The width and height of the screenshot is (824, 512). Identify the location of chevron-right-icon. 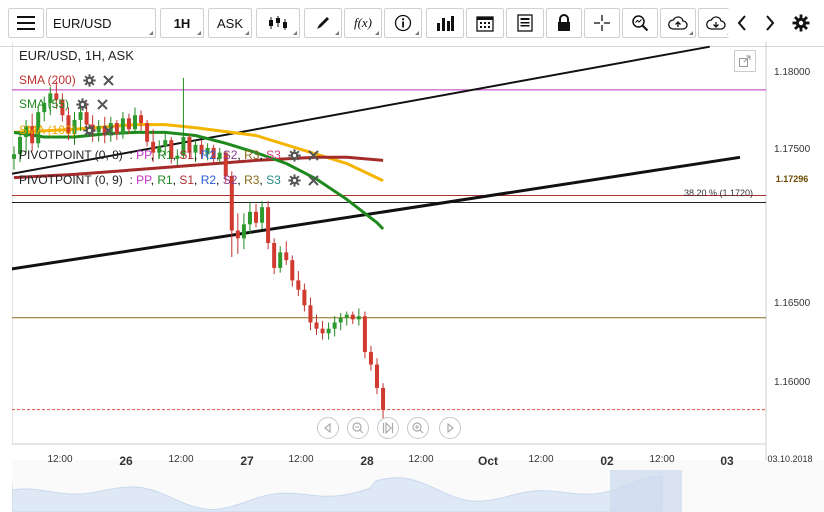
(770, 23).